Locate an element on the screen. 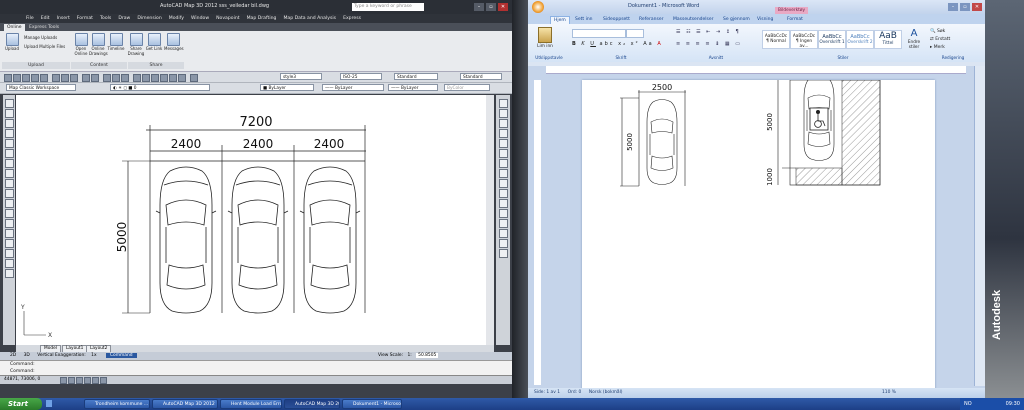  cut-icon is located at coordinates (56, 78).